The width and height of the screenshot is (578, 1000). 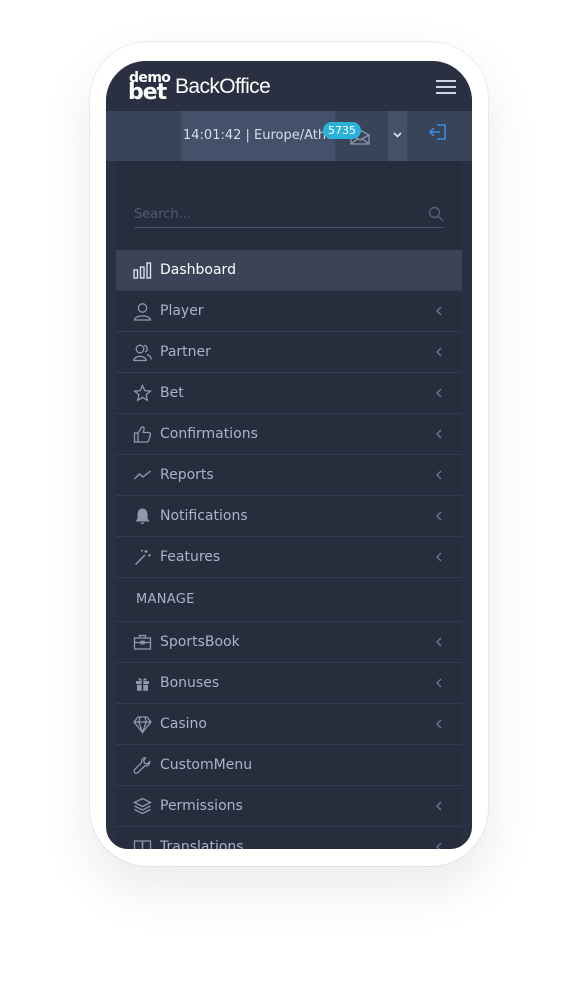 I want to click on logo: demo bet, so click(x=150, y=88).